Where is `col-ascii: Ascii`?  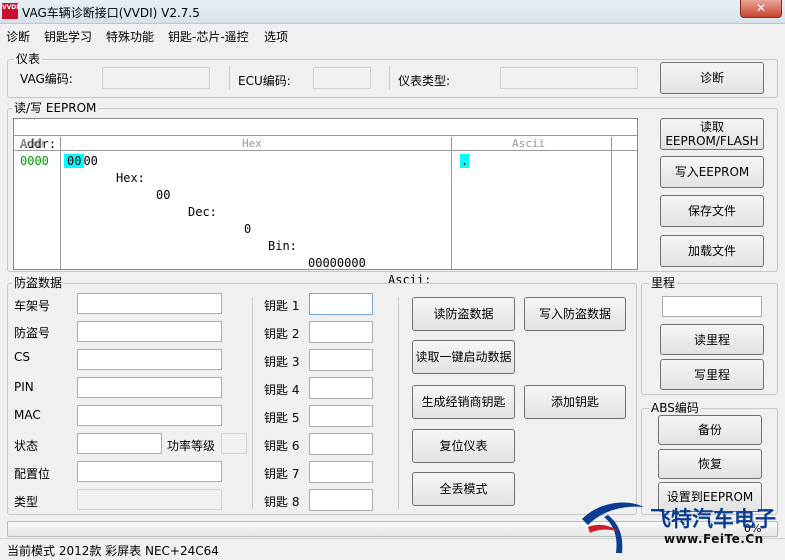 col-ascii: Ascii is located at coordinates (529, 143).